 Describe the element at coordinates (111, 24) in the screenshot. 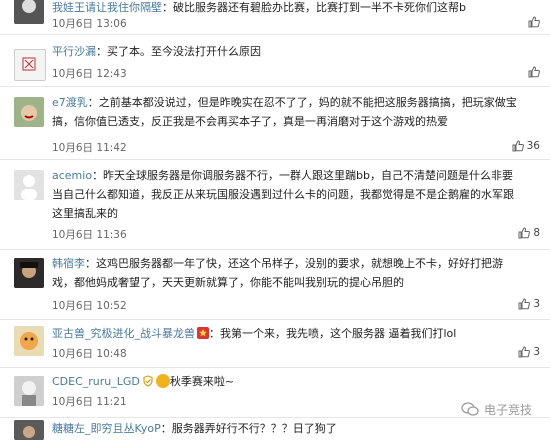

I see `comment-time: 13:06` at that location.